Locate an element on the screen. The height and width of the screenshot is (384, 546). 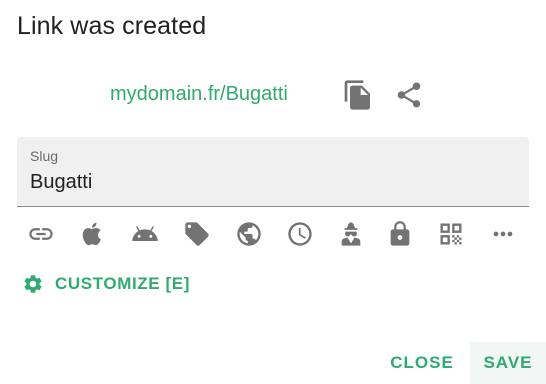
slug-input is located at coordinates (270, 182).